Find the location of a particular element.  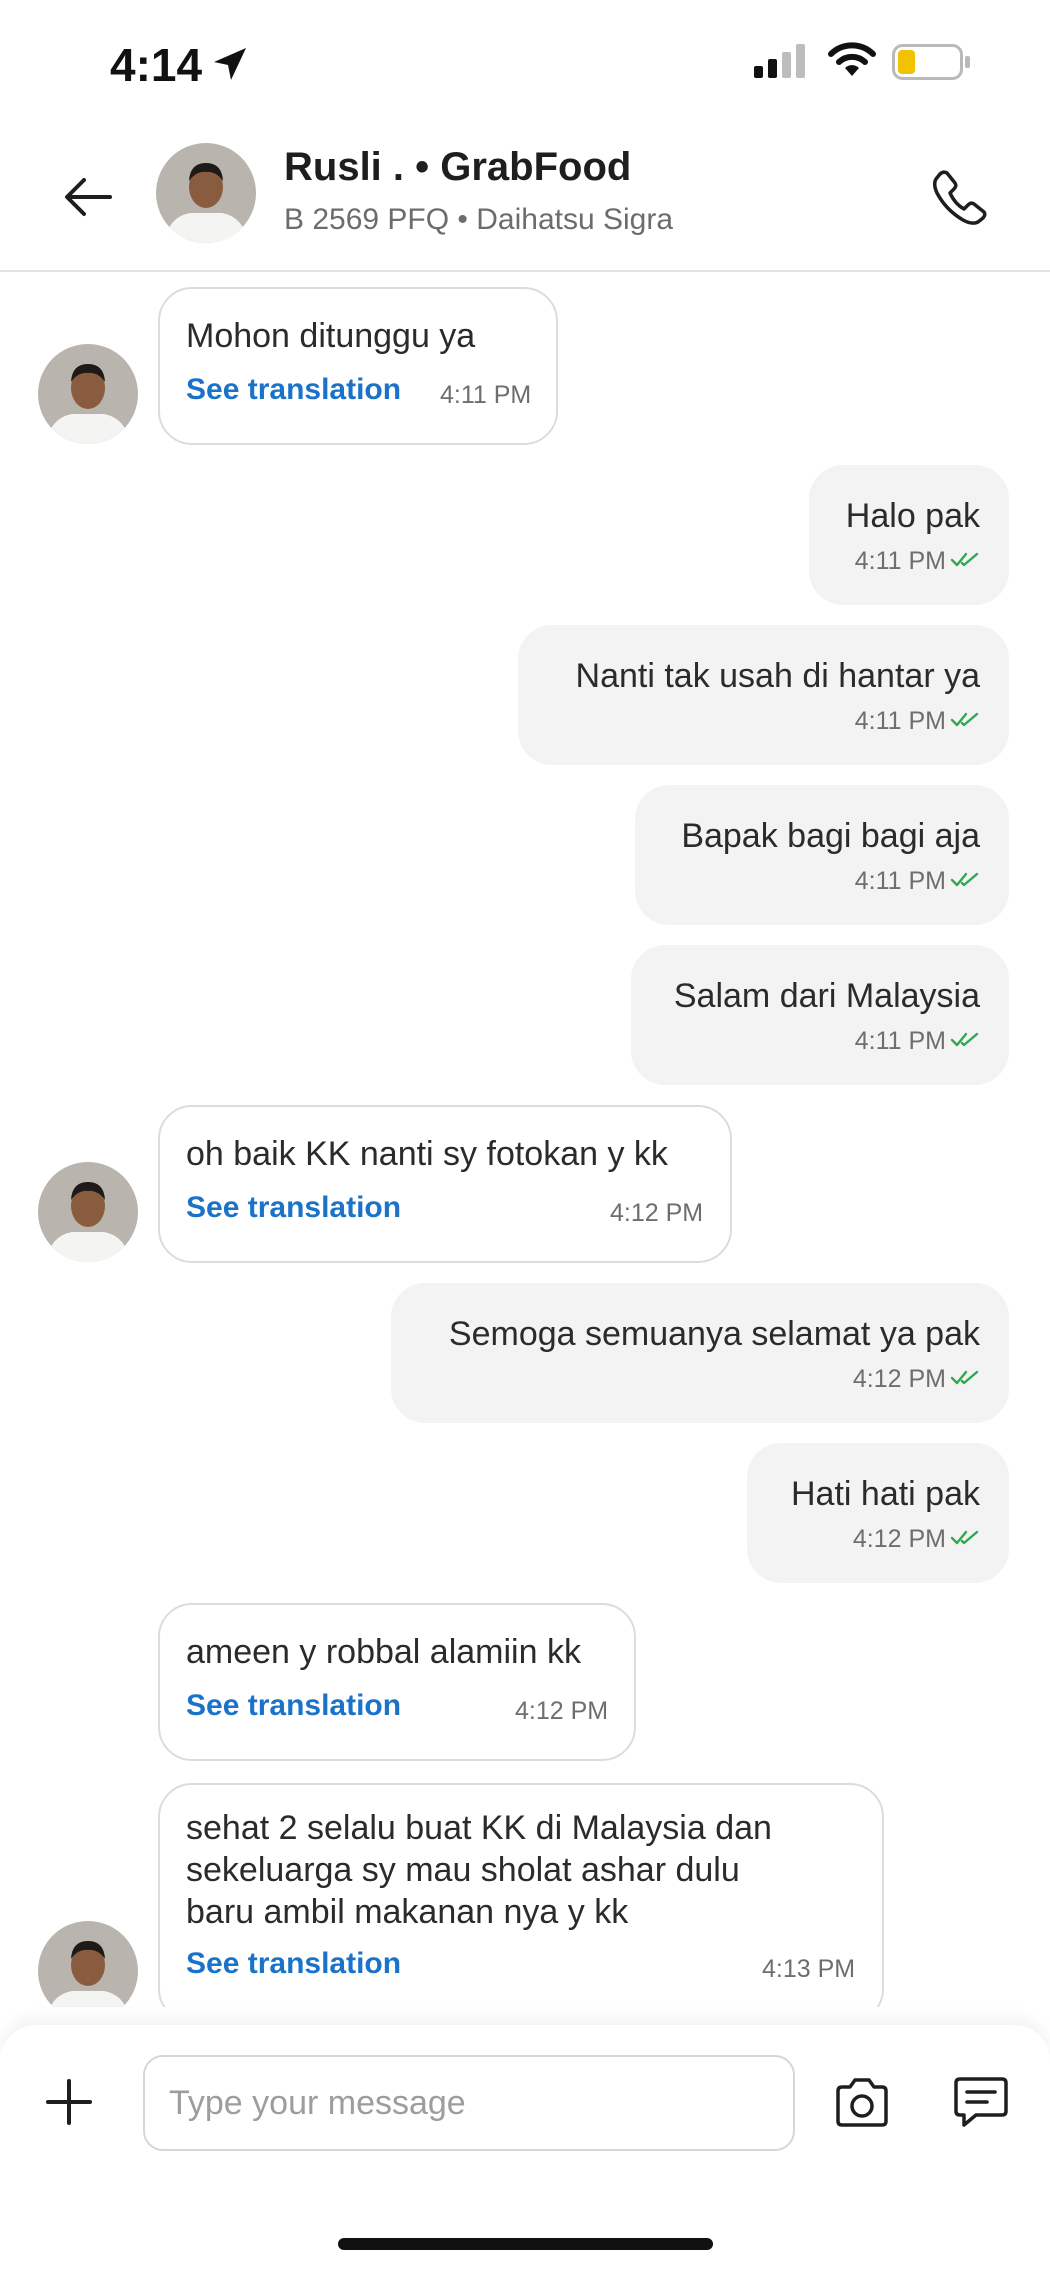

message-input is located at coordinates (469, 2103).